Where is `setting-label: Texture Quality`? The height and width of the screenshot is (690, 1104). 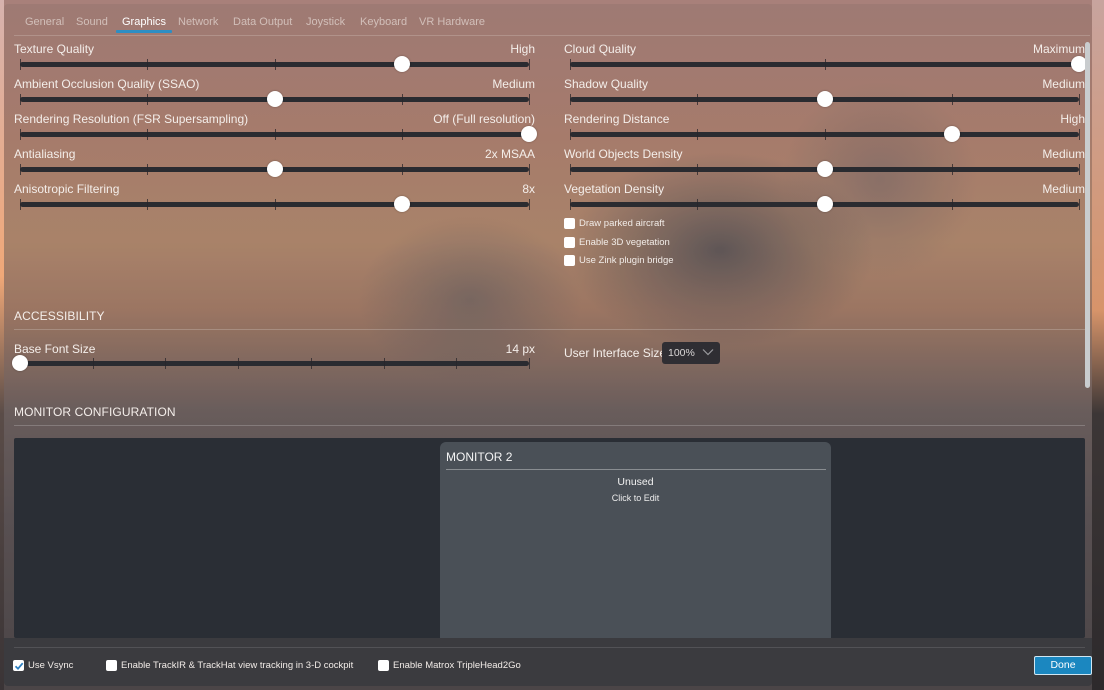
setting-label: Texture Quality is located at coordinates (54, 49).